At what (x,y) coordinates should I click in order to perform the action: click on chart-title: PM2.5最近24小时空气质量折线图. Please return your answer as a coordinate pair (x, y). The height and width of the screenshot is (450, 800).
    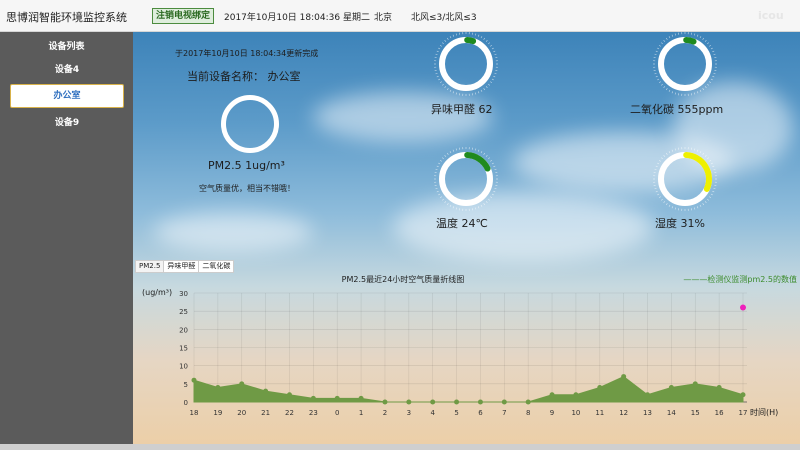
    Looking at the image, I should click on (403, 279).